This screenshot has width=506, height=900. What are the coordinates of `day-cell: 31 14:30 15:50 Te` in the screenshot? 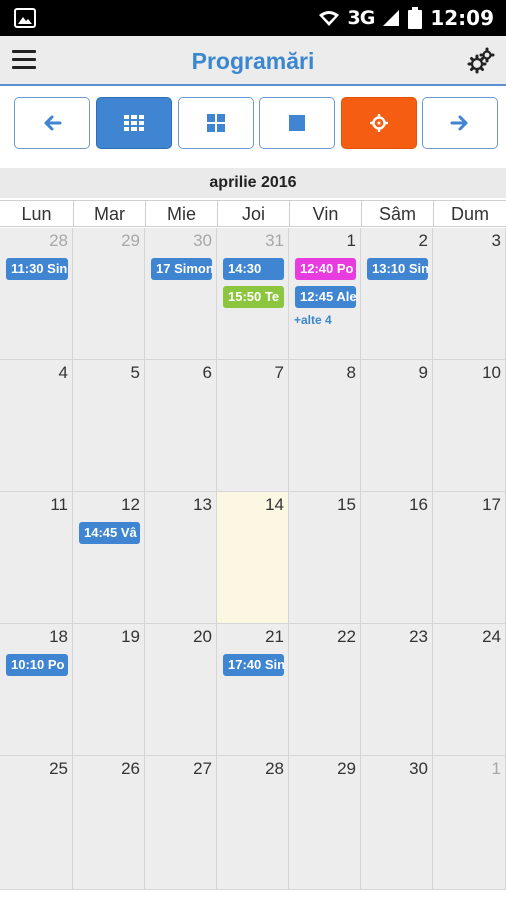 It's located at (253, 294).